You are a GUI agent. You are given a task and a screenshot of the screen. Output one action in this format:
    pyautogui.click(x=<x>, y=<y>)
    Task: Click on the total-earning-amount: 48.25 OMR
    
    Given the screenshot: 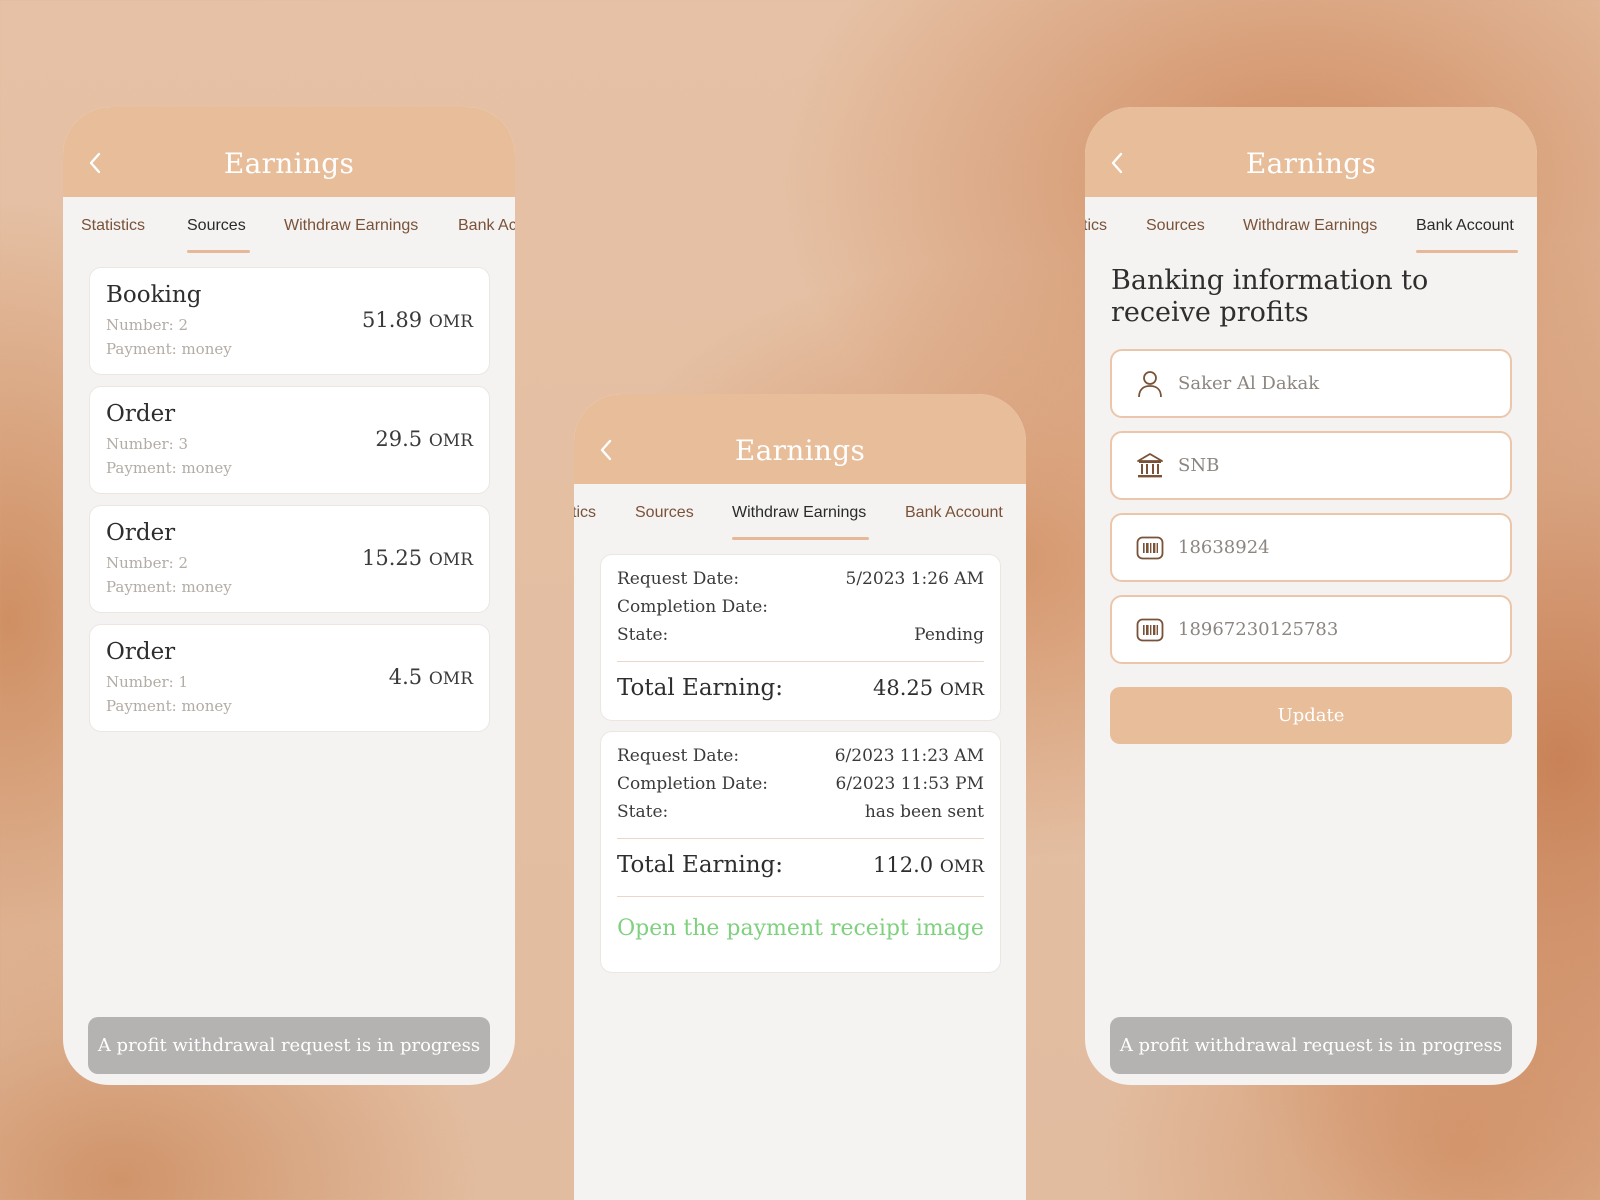 What is the action you would take?
    pyautogui.click(x=928, y=688)
    